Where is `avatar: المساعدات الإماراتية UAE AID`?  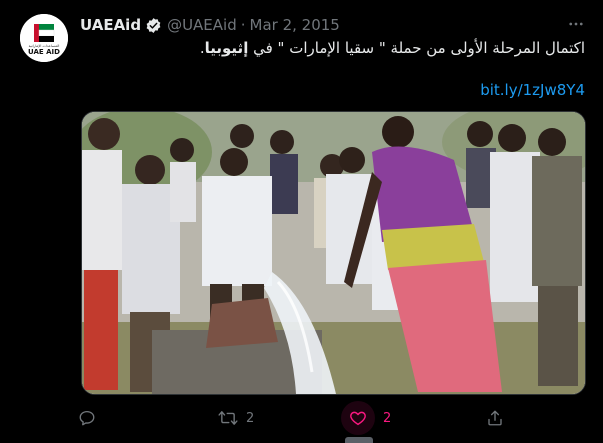
avatar: المساعدات الإماراتية UAE AID is located at coordinates (44, 38).